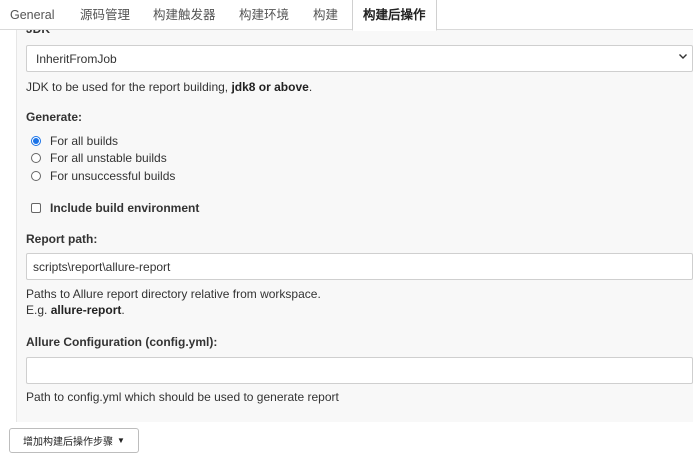 The image size is (693, 464). I want to click on include-build-environment-checkbox: Include build environment, so click(115, 208).